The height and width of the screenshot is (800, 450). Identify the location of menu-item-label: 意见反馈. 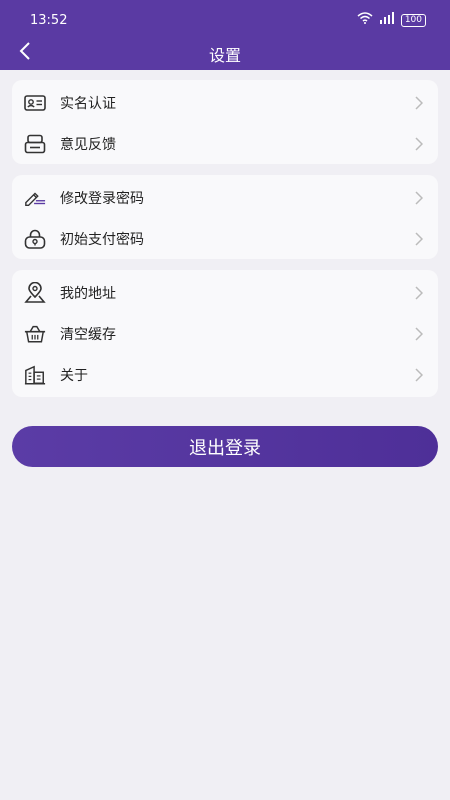
(88, 144).